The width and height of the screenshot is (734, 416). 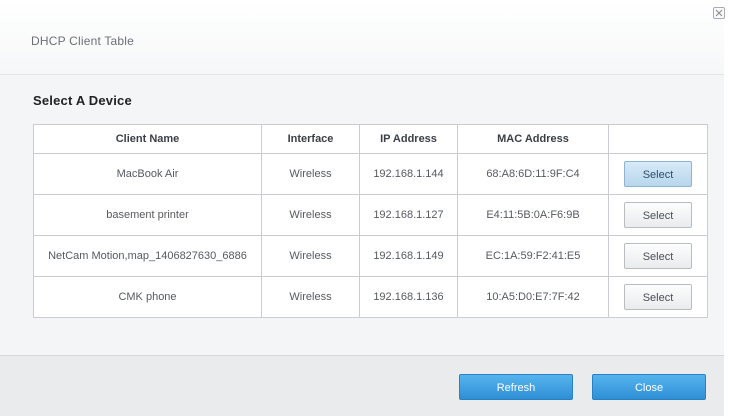 What do you see at coordinates (533, 297) in the screenshot?
I see `cell-mac-address: 10:A5:D0:E7:7F:42` at bounding box center [533, 297].